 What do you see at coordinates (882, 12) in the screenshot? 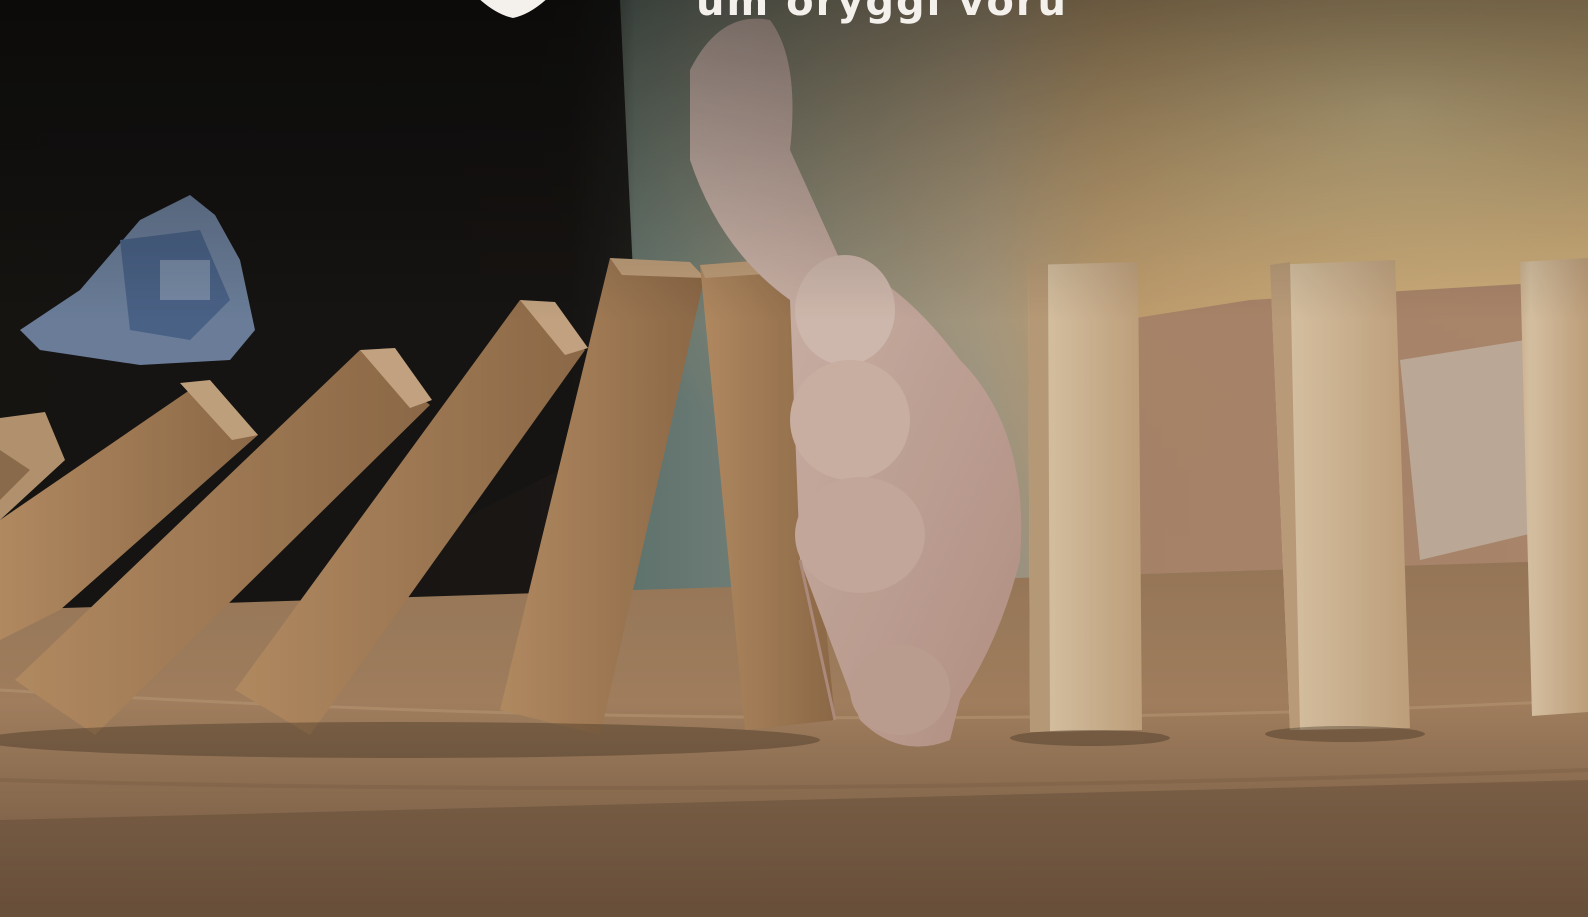
I see `headline-text: um öryggi vöru` at bounding box center [882, 12].